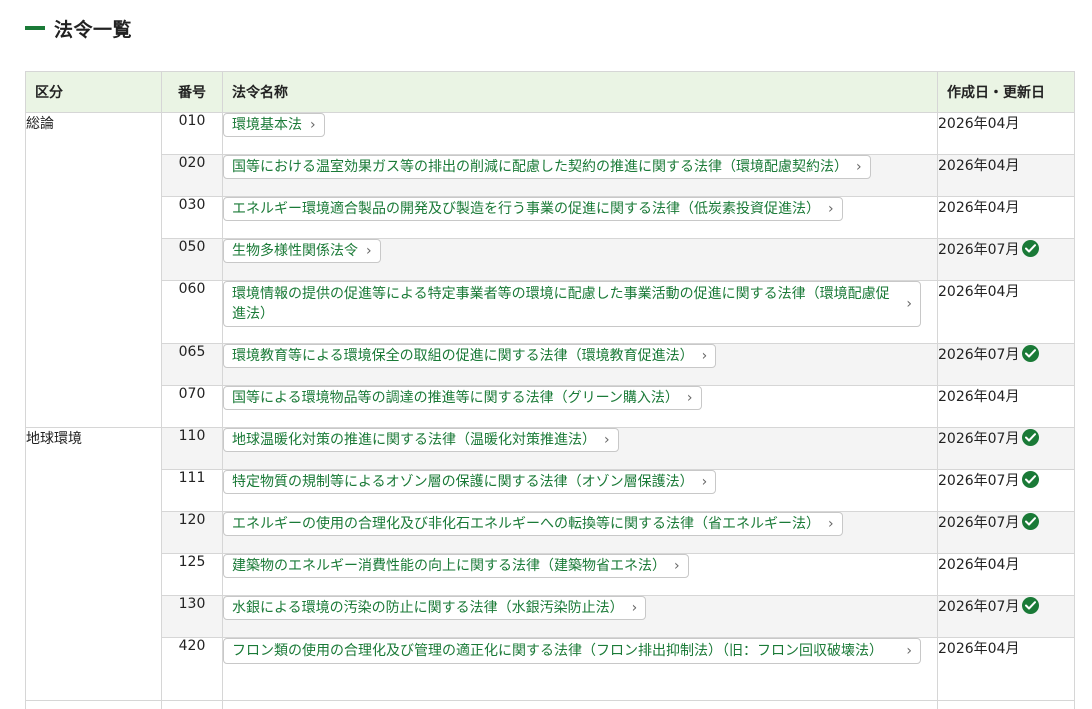  Describe the element at coordinates (192, 574) in the screenshot. I see `law-number: 125` at that location.